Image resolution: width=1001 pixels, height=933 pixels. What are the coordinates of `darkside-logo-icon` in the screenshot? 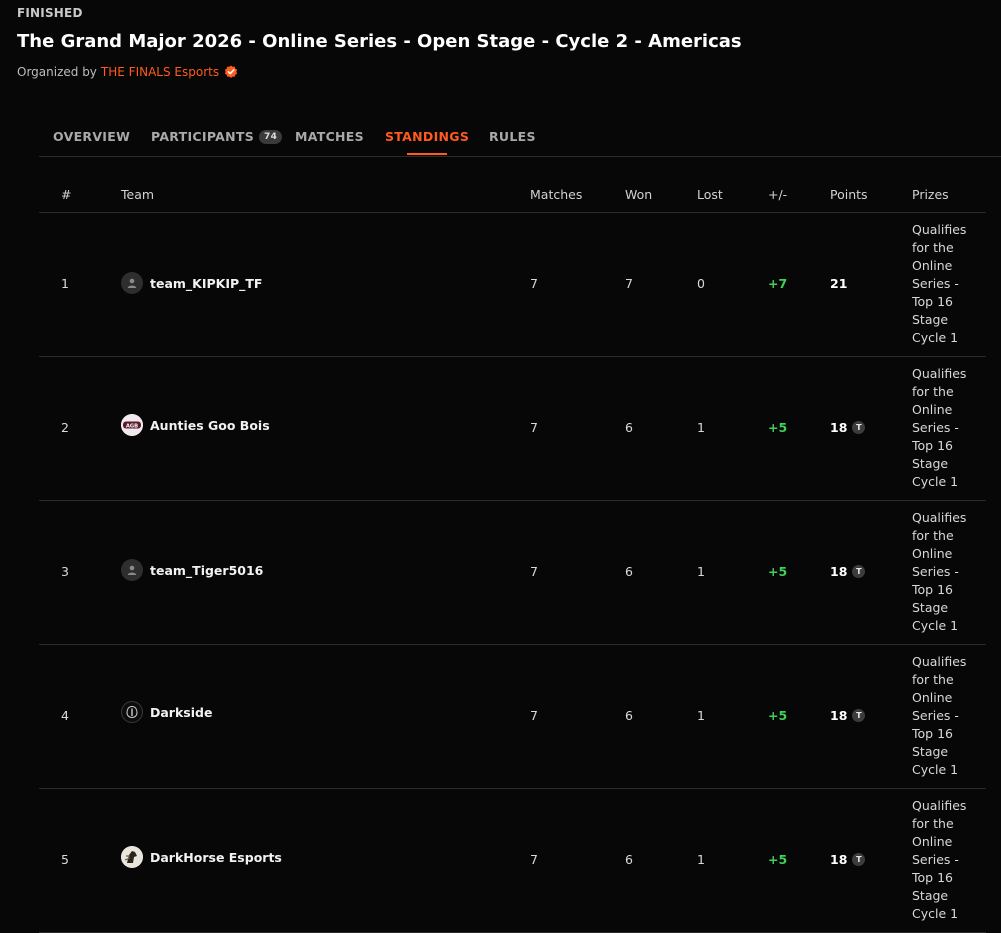 It's located at (132, 712).